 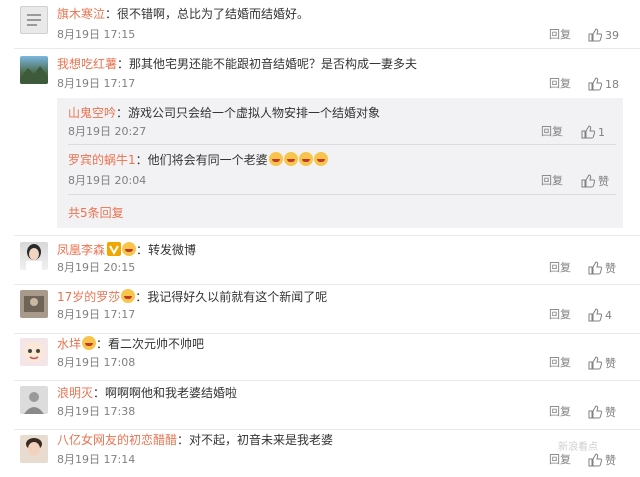 I want to click on comment-text: ：游戏公司只会给一个虚拟人物安排一个结婚对象, so click(x=248, y=113).